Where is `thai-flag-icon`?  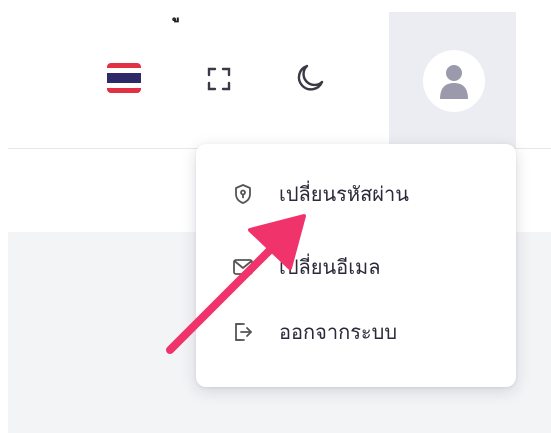 thai-flag-icon is located at coordinates (124, 78).